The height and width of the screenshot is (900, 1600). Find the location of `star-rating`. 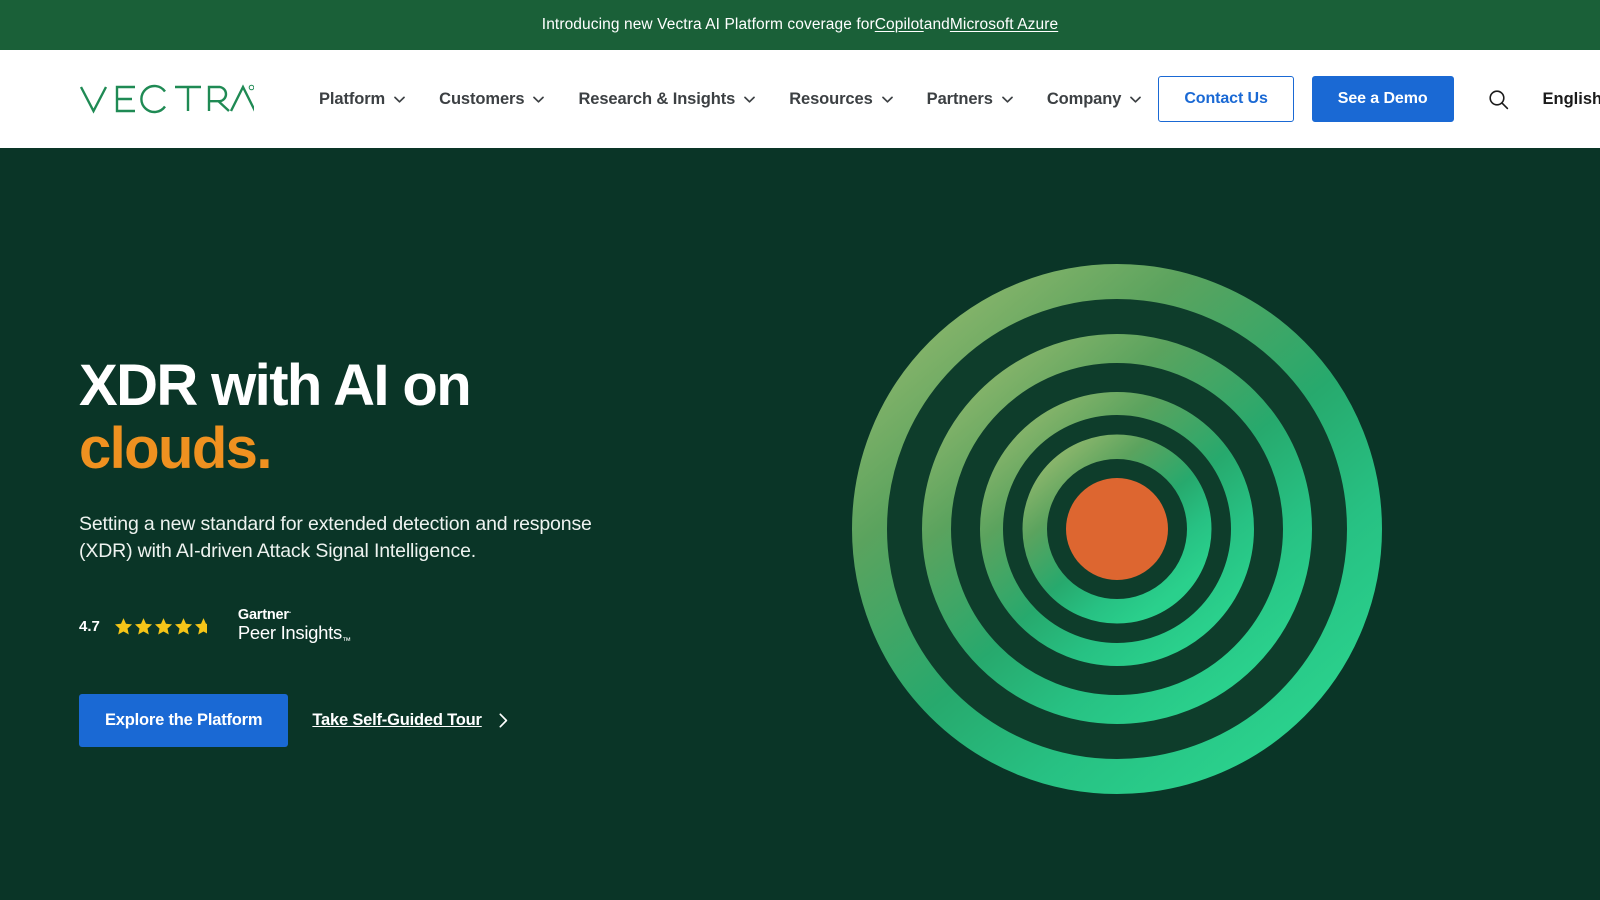

star-rating is located at coordinates (163, 626).